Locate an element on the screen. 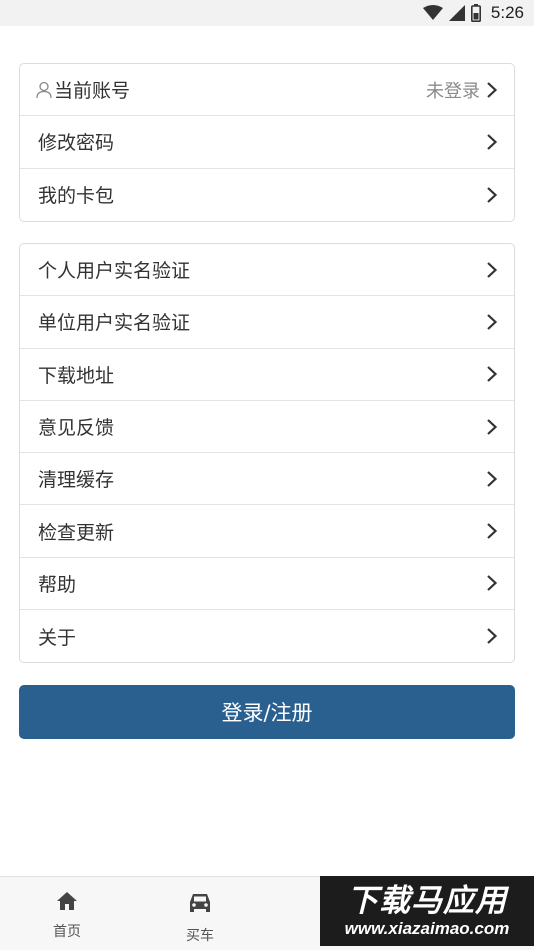 This screenshot has height=950, width=534. menu-item-check-update: 检查更新 is located at coordinates (267, 531).